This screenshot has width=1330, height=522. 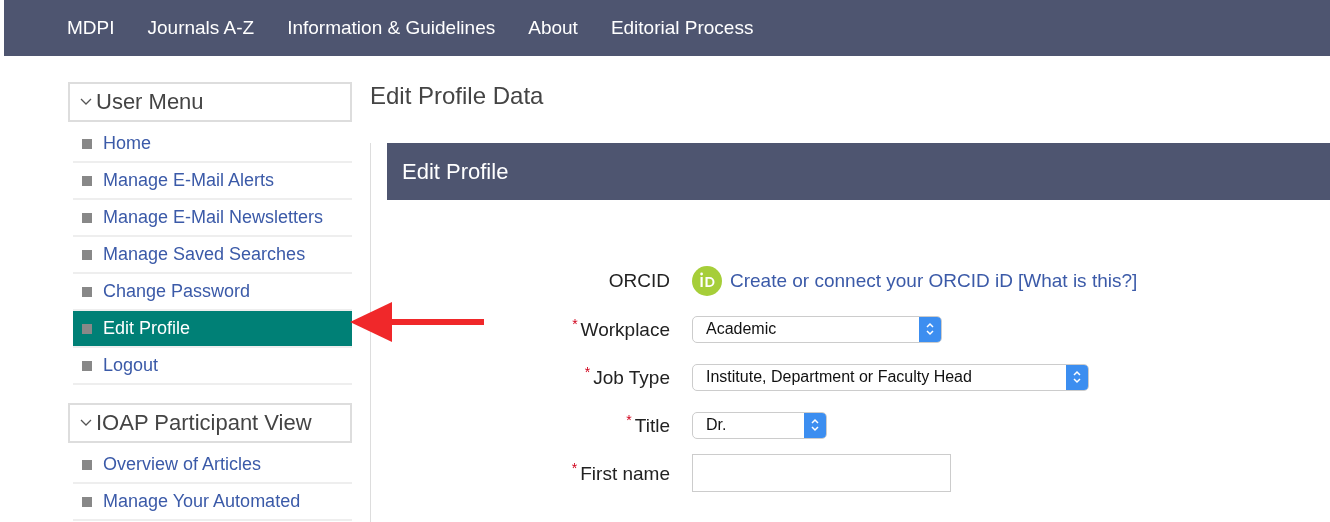 I want to click on section-title: IOAP Participant View, so click(x=204, y=423).